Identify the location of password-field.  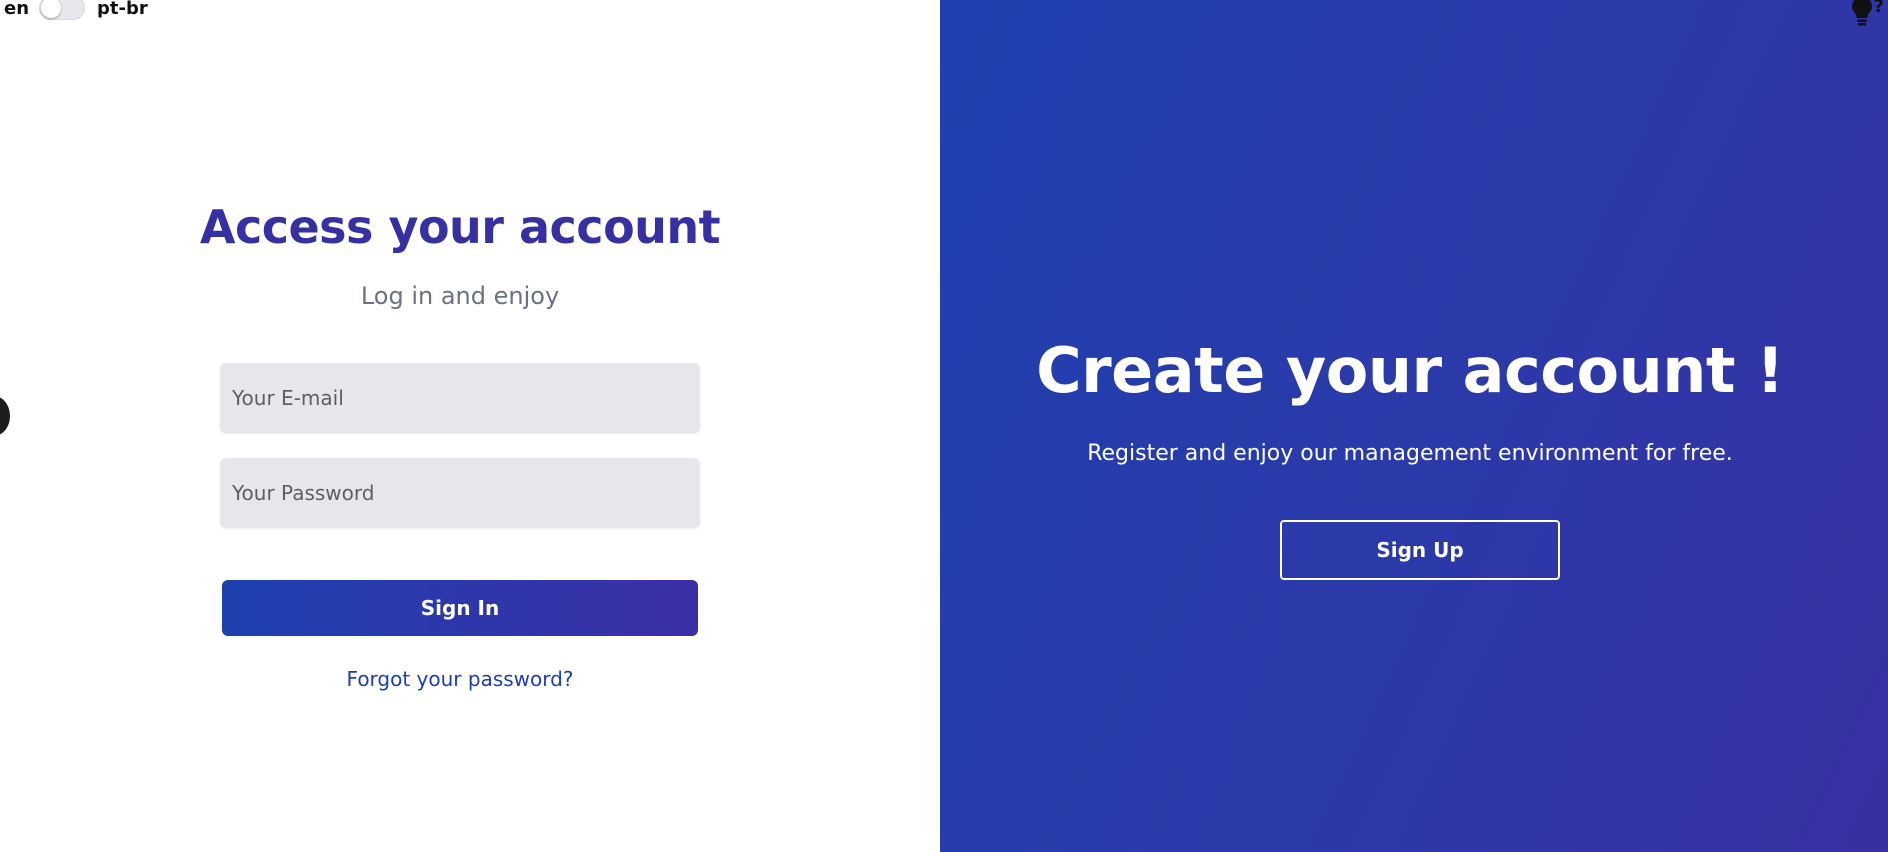
(460, 493).